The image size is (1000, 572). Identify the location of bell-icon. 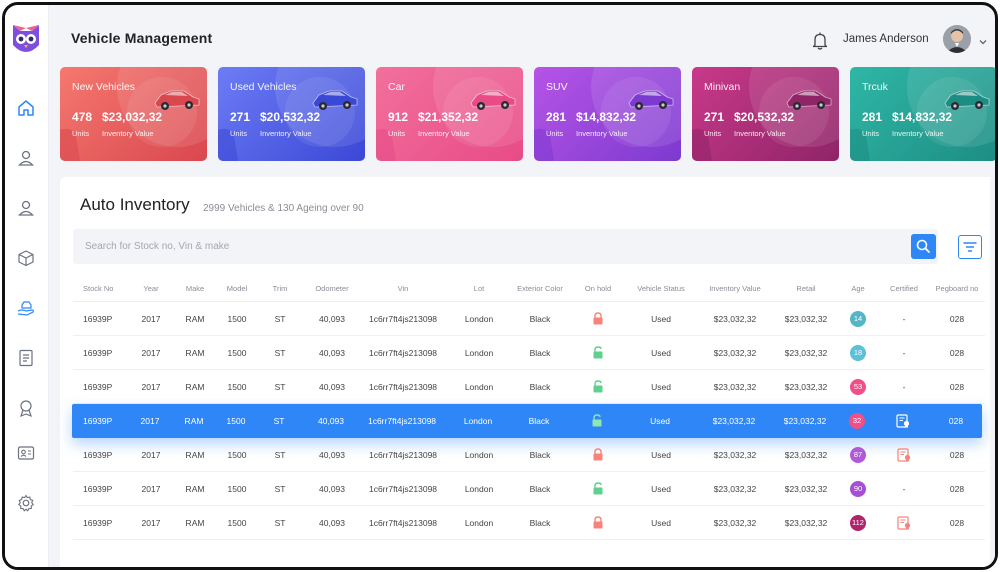
(820, 41).